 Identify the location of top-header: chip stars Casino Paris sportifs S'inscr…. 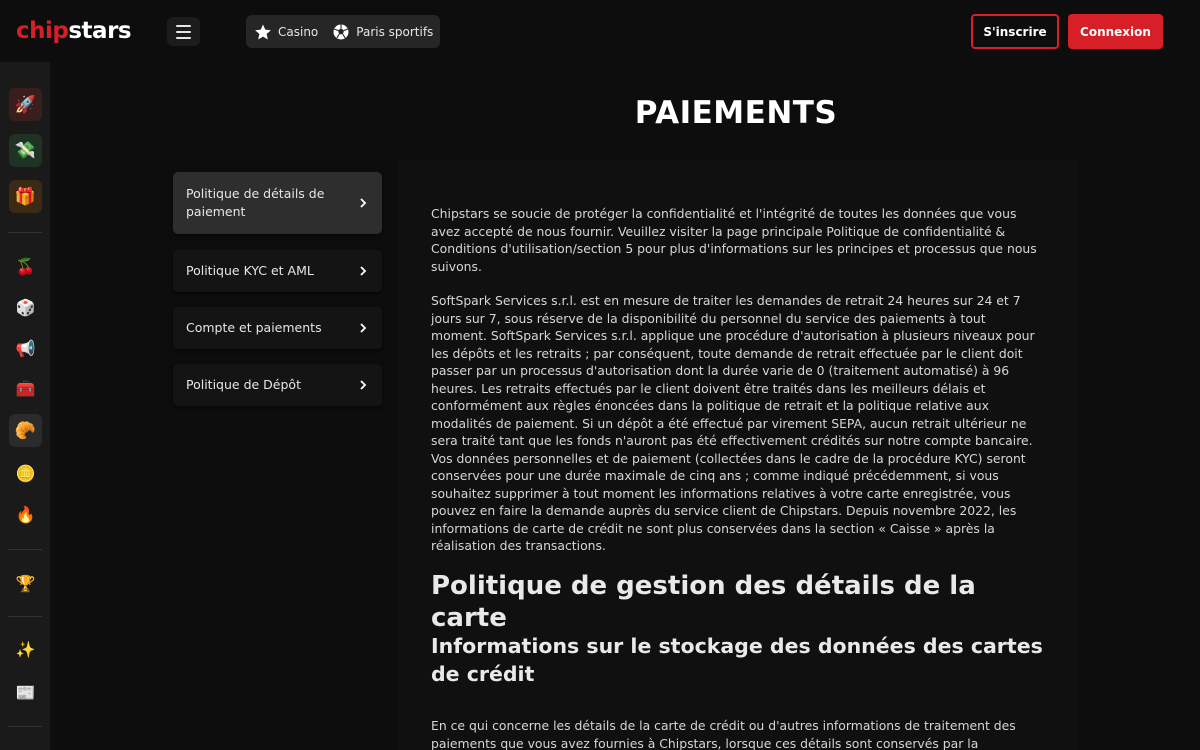
(600, 31).